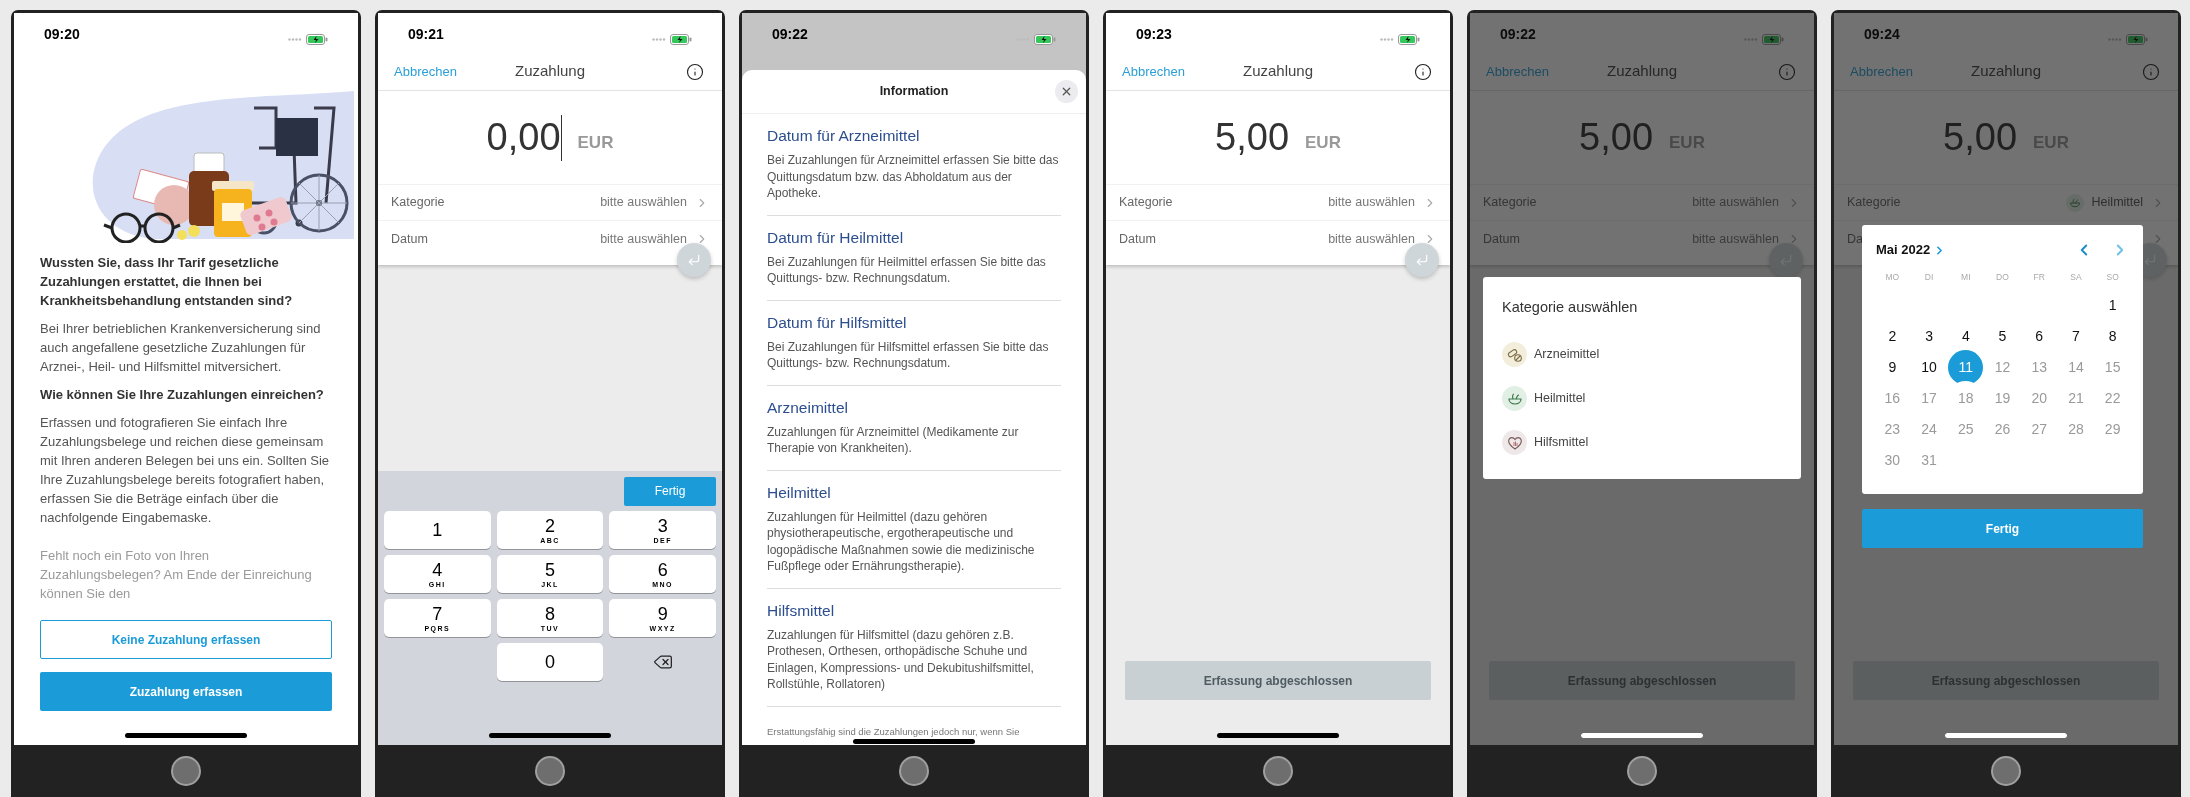 Image resolution: width=2190 pixels, height=797 pixels. Describe the element at coordinates (2039, 277) in the screenshot. I see `weekday-label: FR` at that location.